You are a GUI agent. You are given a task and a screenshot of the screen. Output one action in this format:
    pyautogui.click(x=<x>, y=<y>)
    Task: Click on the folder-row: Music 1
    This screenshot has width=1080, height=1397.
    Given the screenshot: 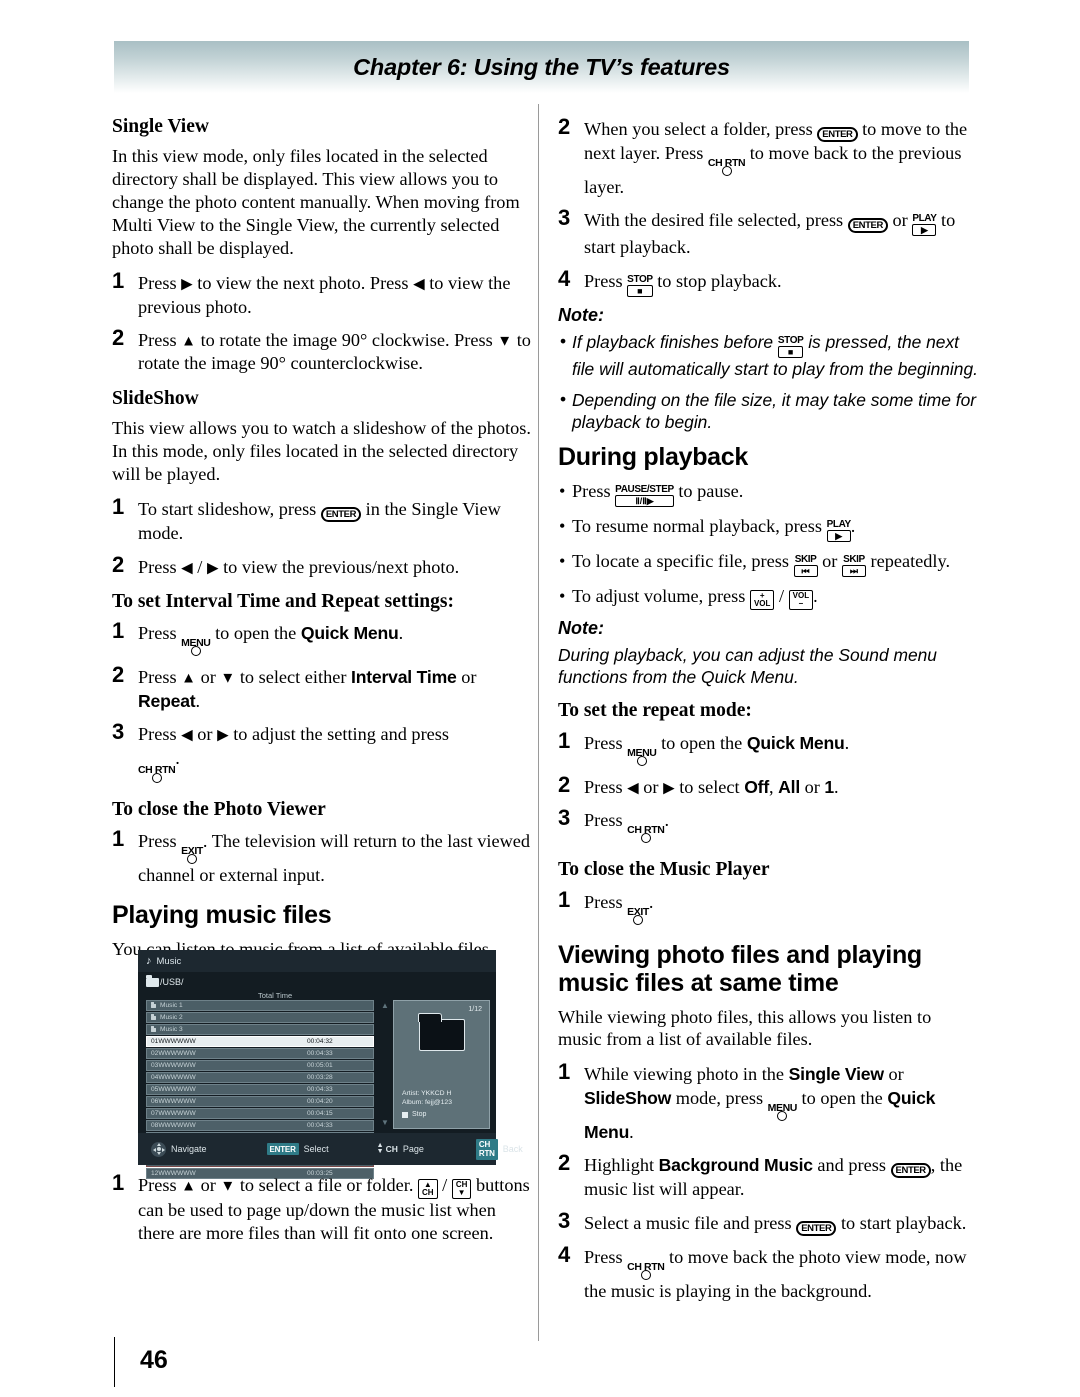 What is the action you would take?
    pyautogui.click(x=260, y=1006)
    